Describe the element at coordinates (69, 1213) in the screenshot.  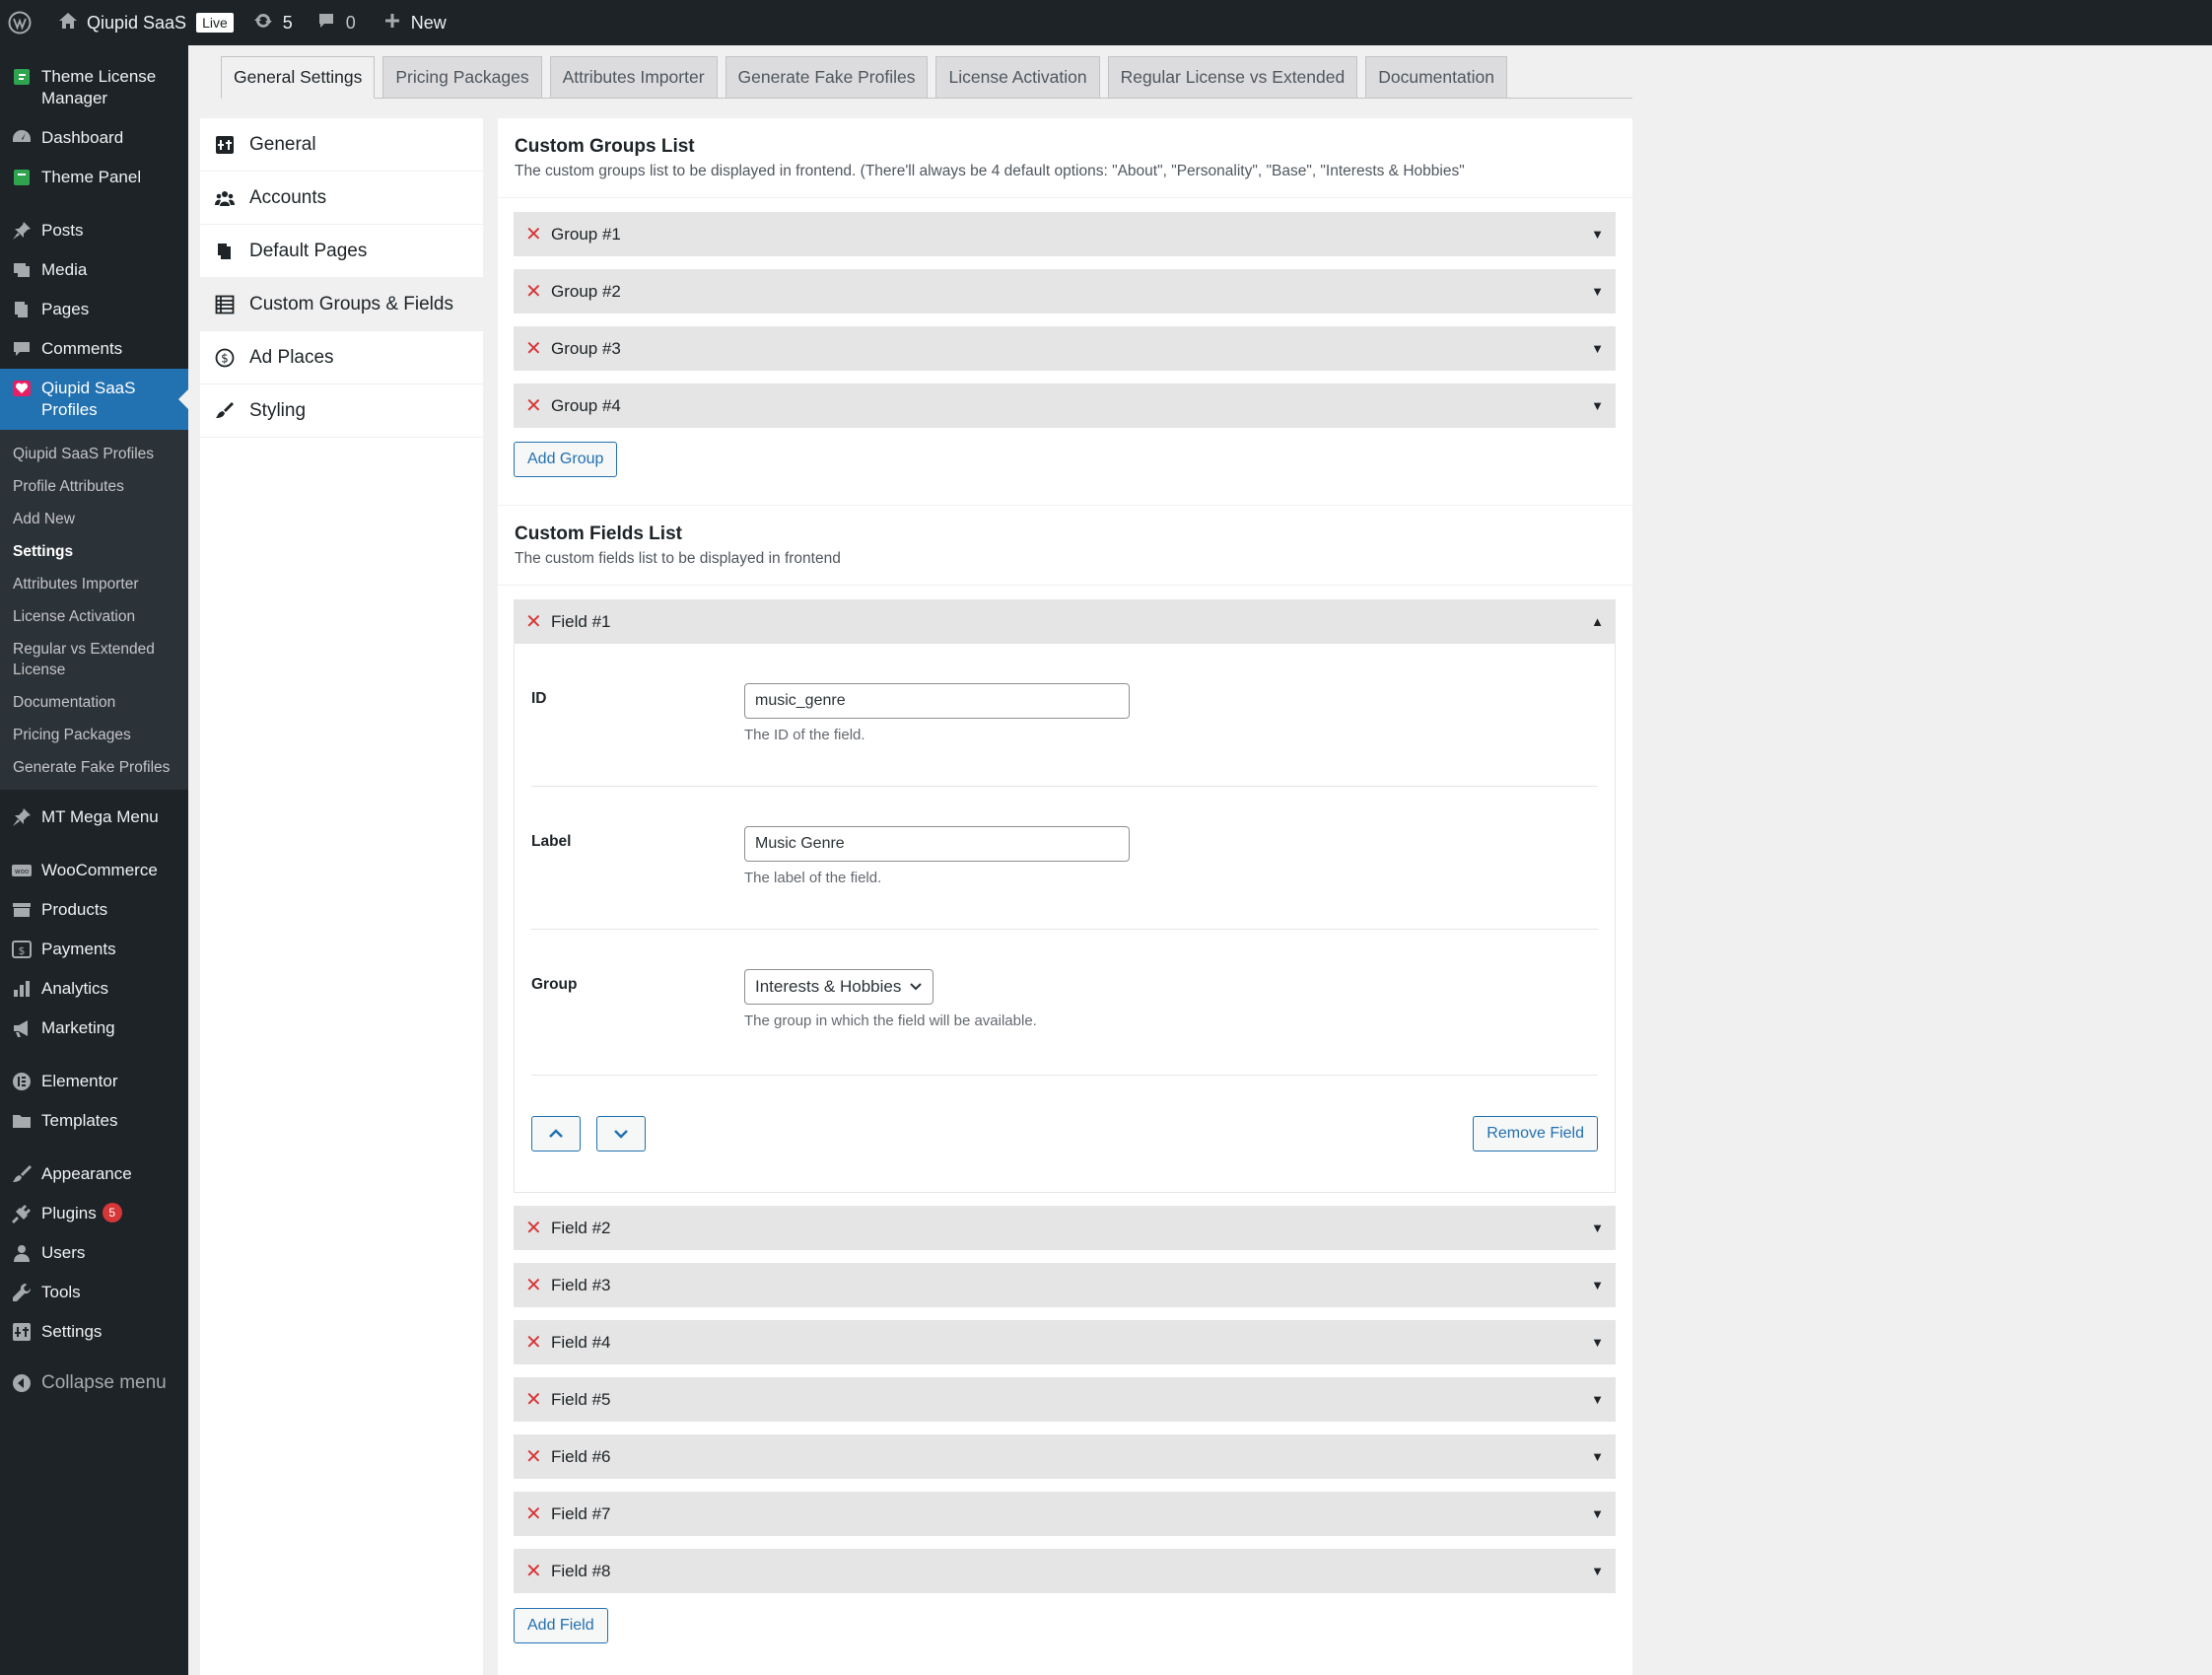
I see `menu-label: Plugins` at that location.